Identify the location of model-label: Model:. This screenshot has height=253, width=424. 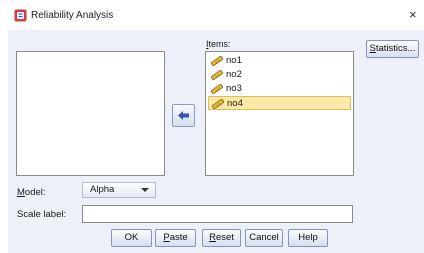
(31, 192).